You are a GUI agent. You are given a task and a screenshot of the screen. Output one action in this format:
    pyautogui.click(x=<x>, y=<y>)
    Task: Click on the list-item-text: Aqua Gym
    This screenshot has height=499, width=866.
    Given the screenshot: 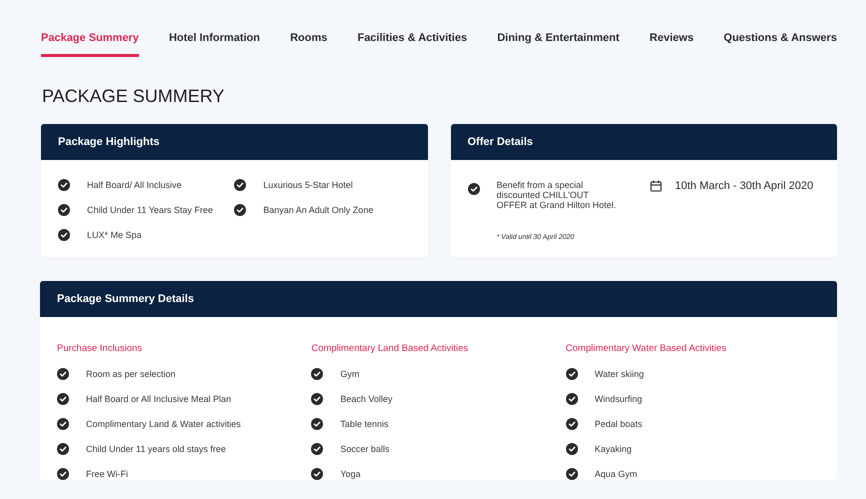 What is the action you would take?
    pyautogui.click(x=616, y=474)
    